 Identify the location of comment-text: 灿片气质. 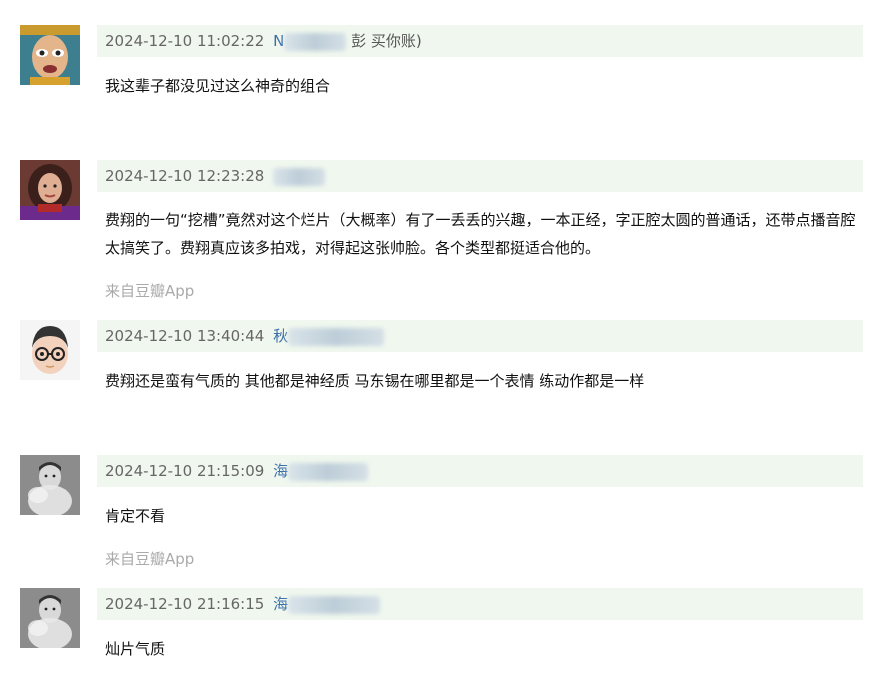
(135, 649).